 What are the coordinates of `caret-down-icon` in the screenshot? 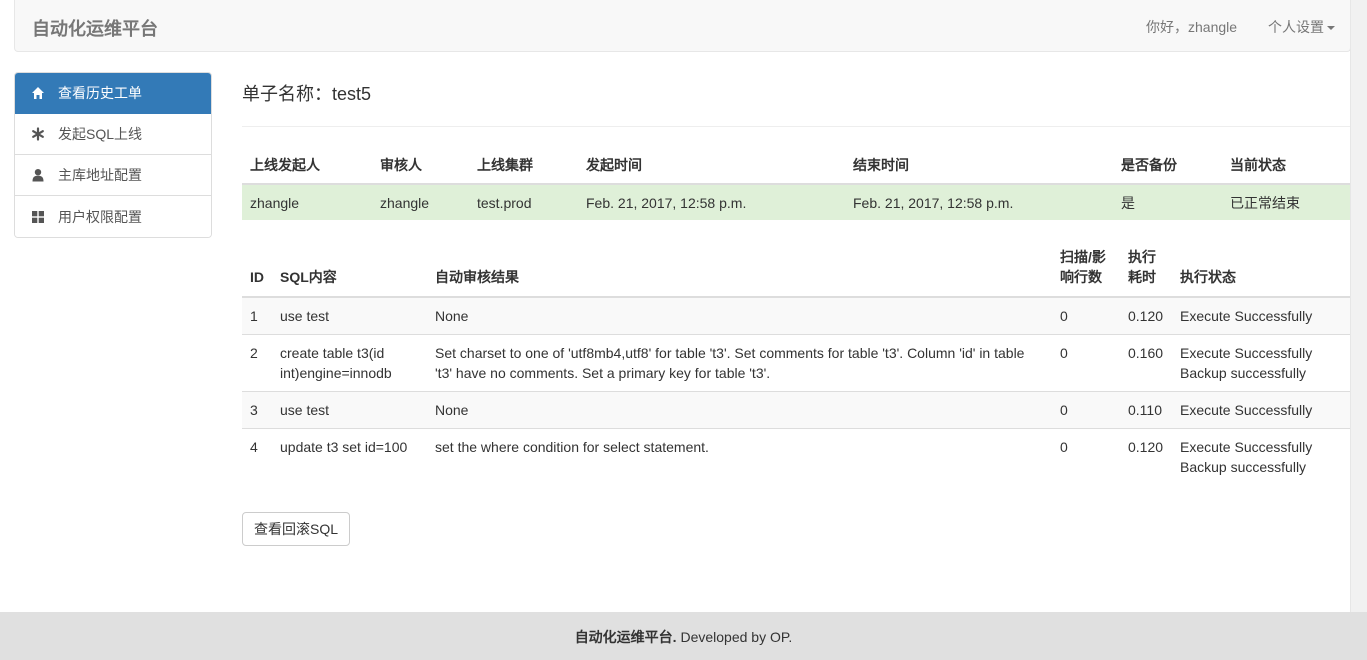 It's located at (1331, 28).